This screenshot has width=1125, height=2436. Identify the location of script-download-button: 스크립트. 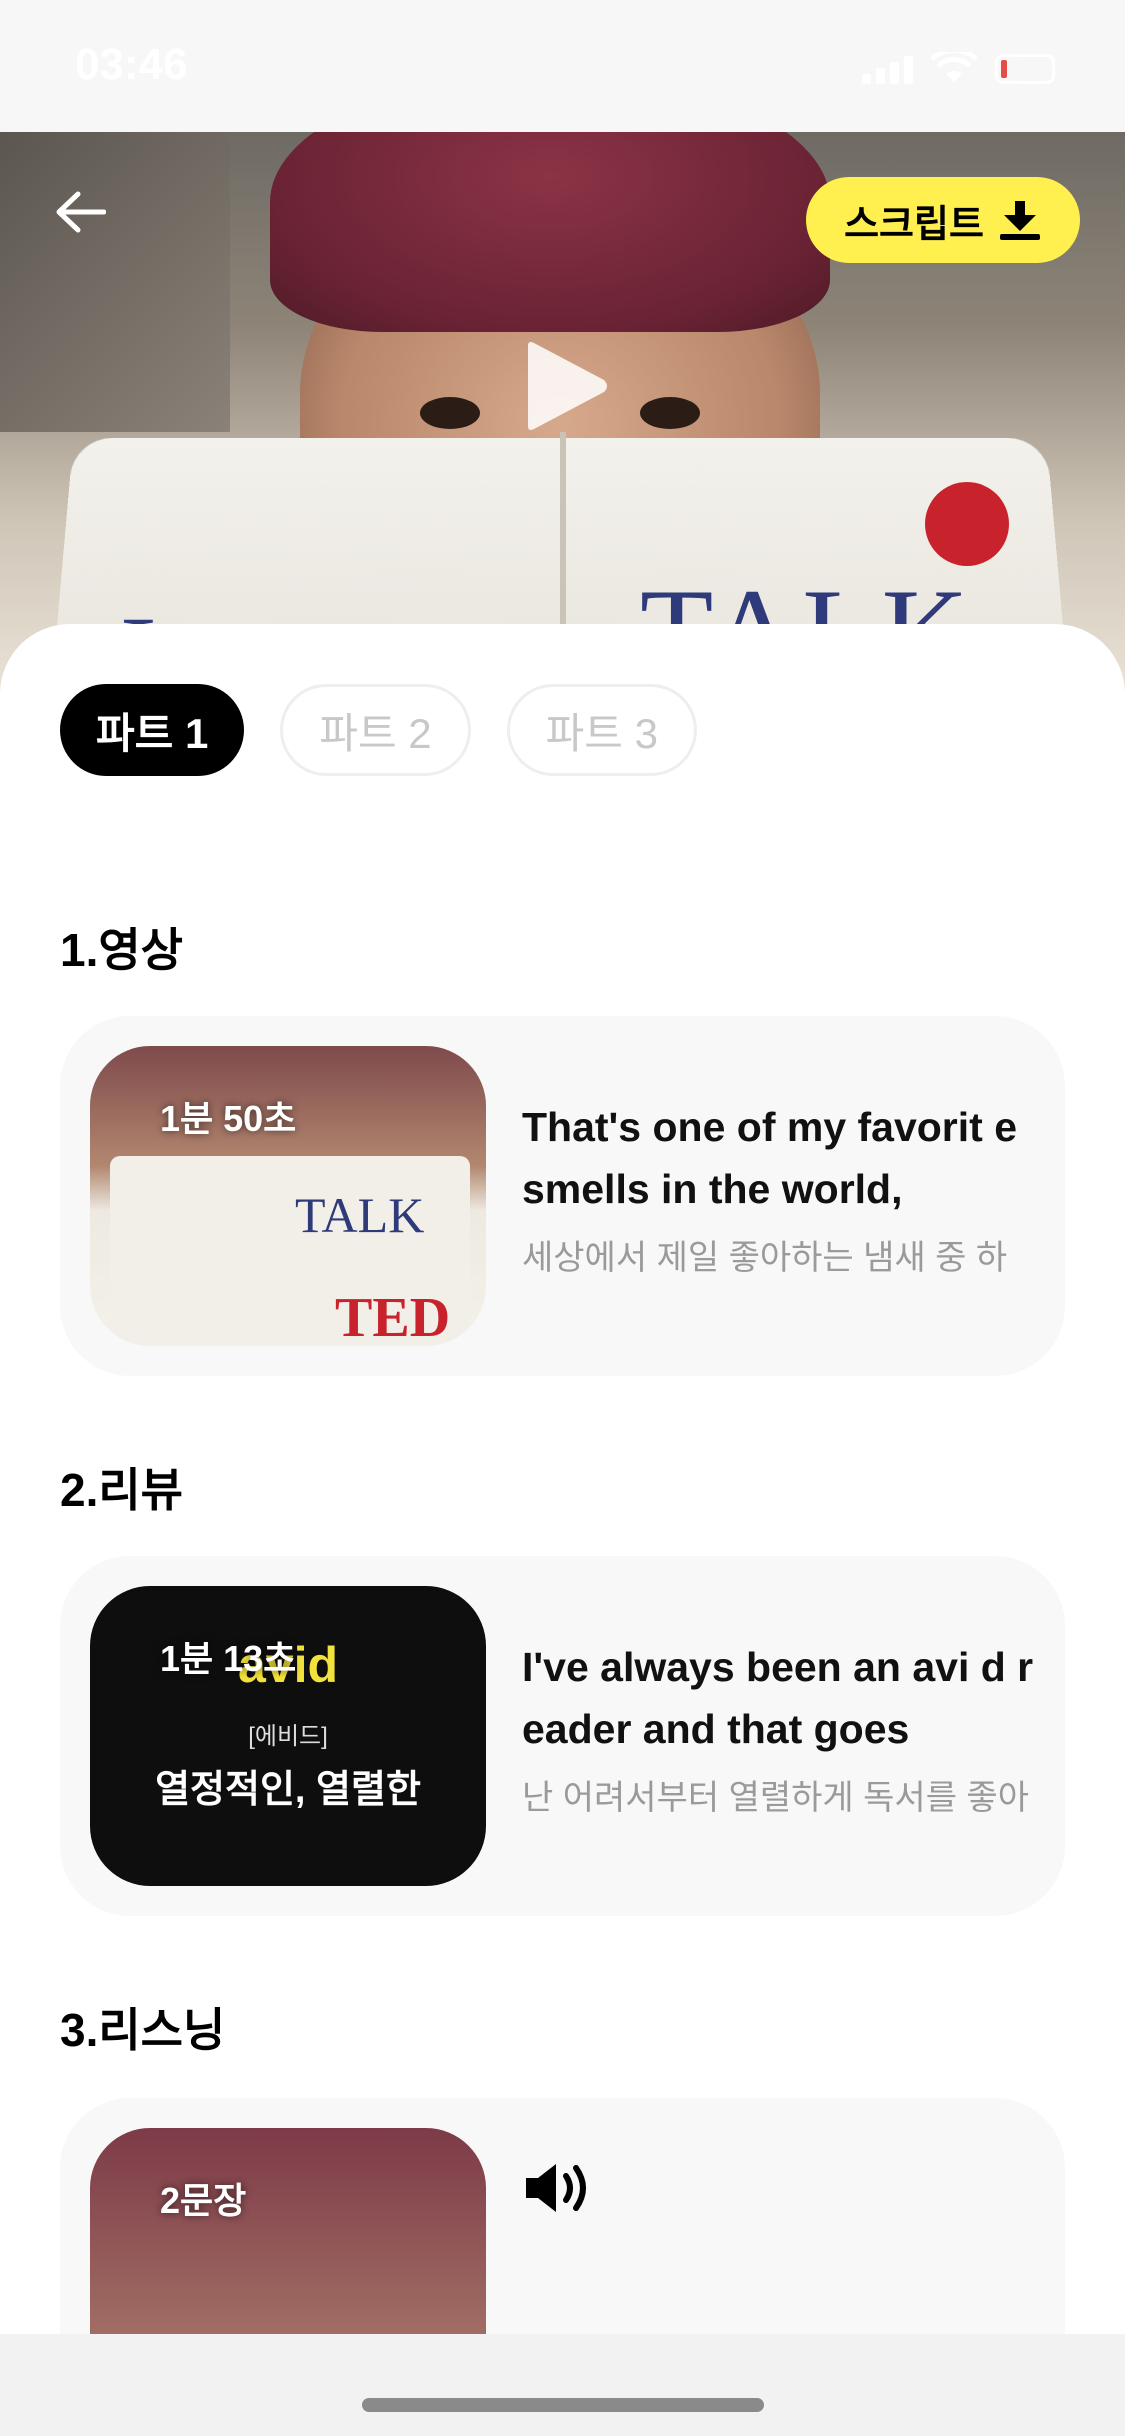
(943, 220).